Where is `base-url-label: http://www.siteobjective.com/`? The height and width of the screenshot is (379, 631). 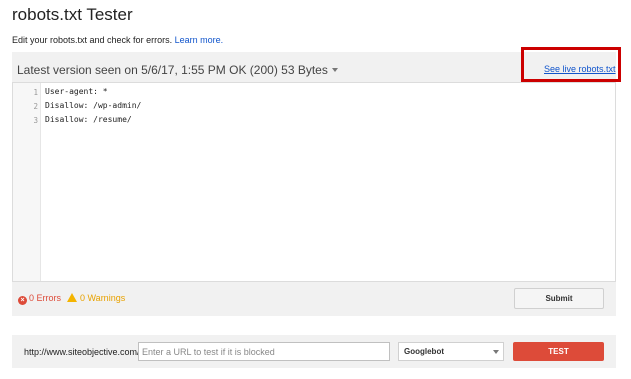
base-url-label: http://www.siteobjective.com/ is located at coordinates (82, 352).